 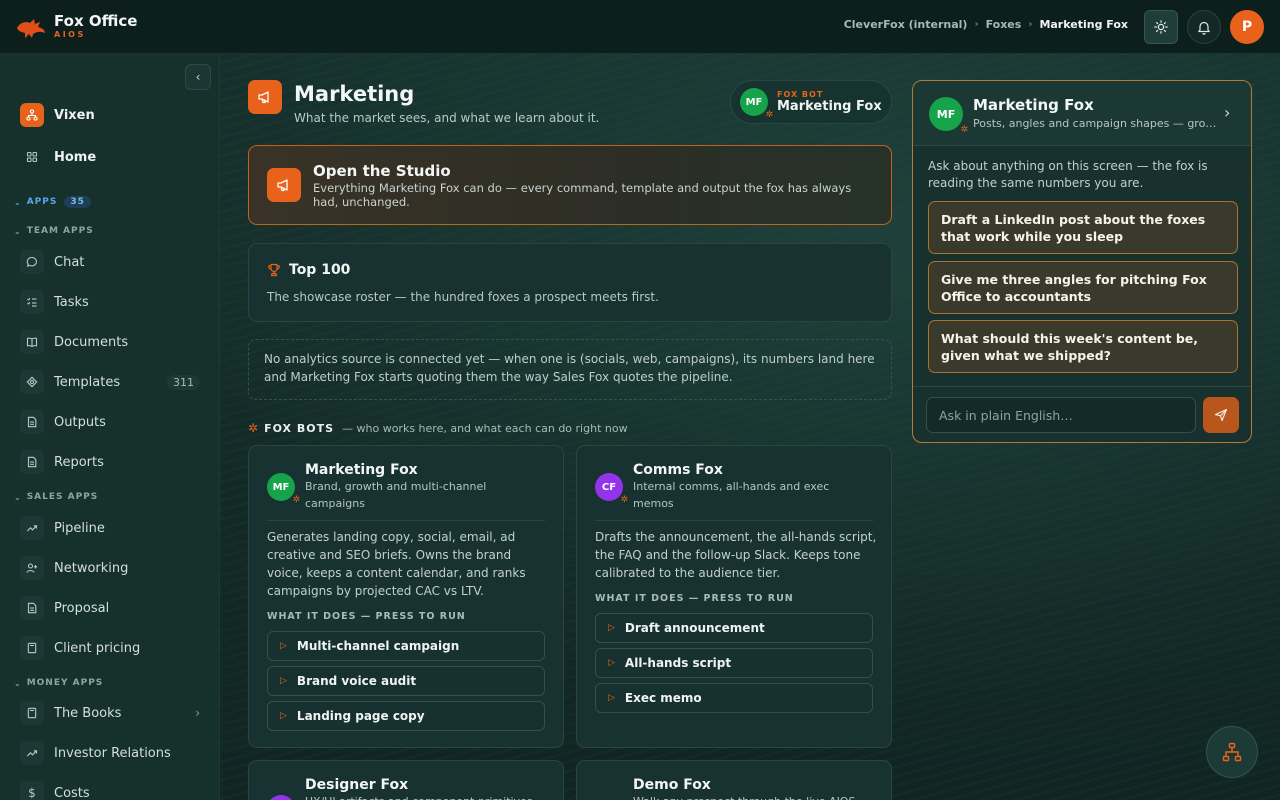 What do you see at coordinates (110, 462) in the screenshot?
I see `sidebar-item-reports: Reports` at bounding box center [110, 462].